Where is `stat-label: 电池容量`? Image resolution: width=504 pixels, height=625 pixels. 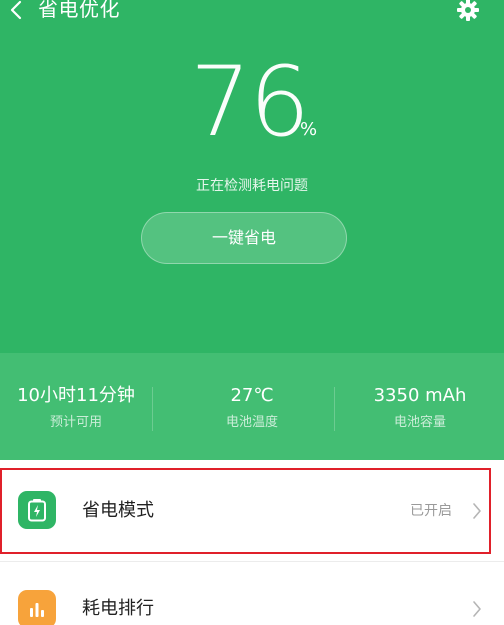
stat-label: 电池容量 is located at coordinates (419, 422).